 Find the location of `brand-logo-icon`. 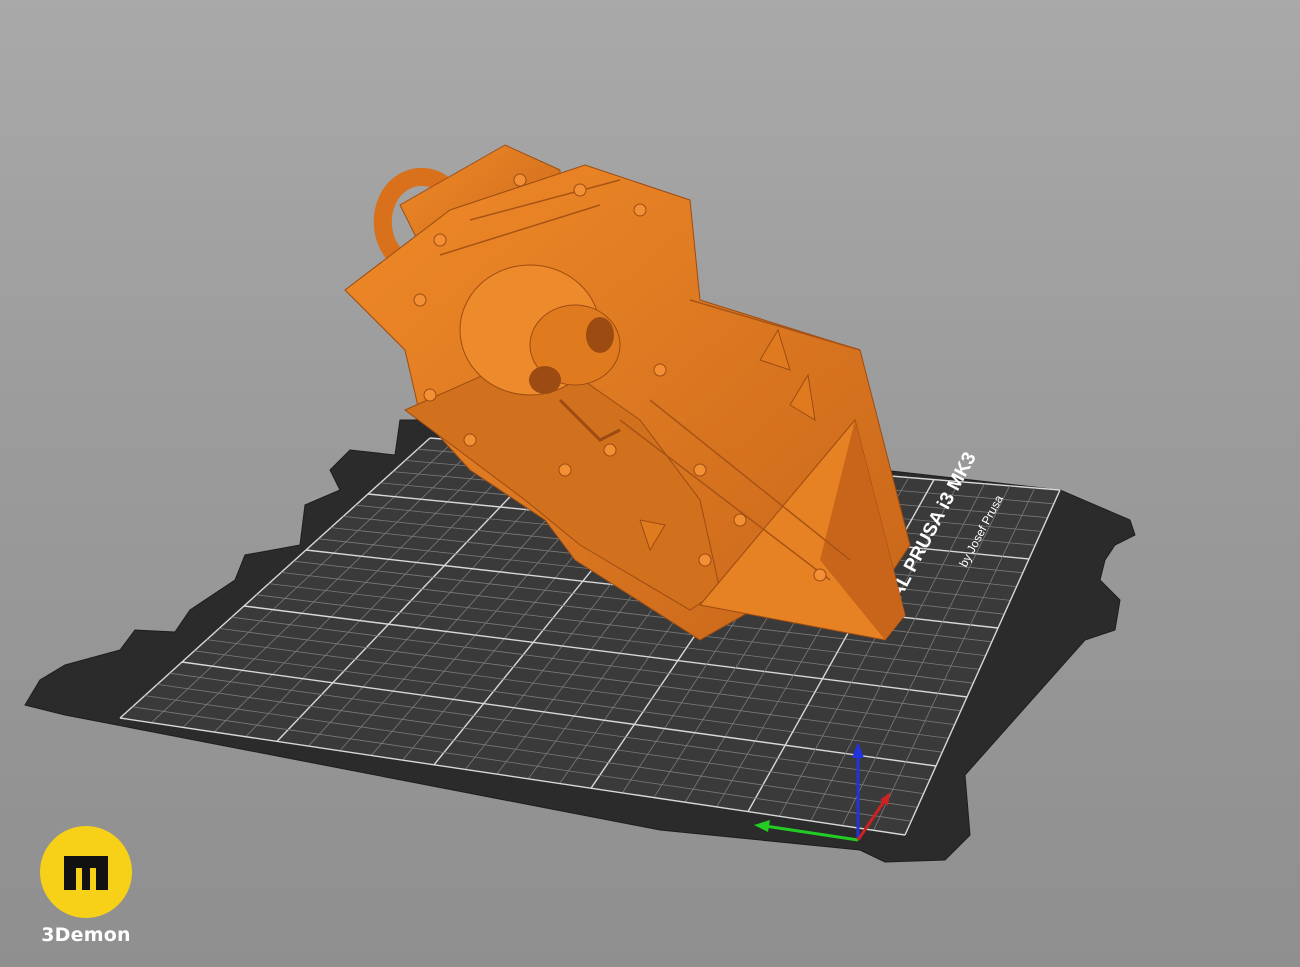

brand-logo-icon is located at coordinates (86, 872).